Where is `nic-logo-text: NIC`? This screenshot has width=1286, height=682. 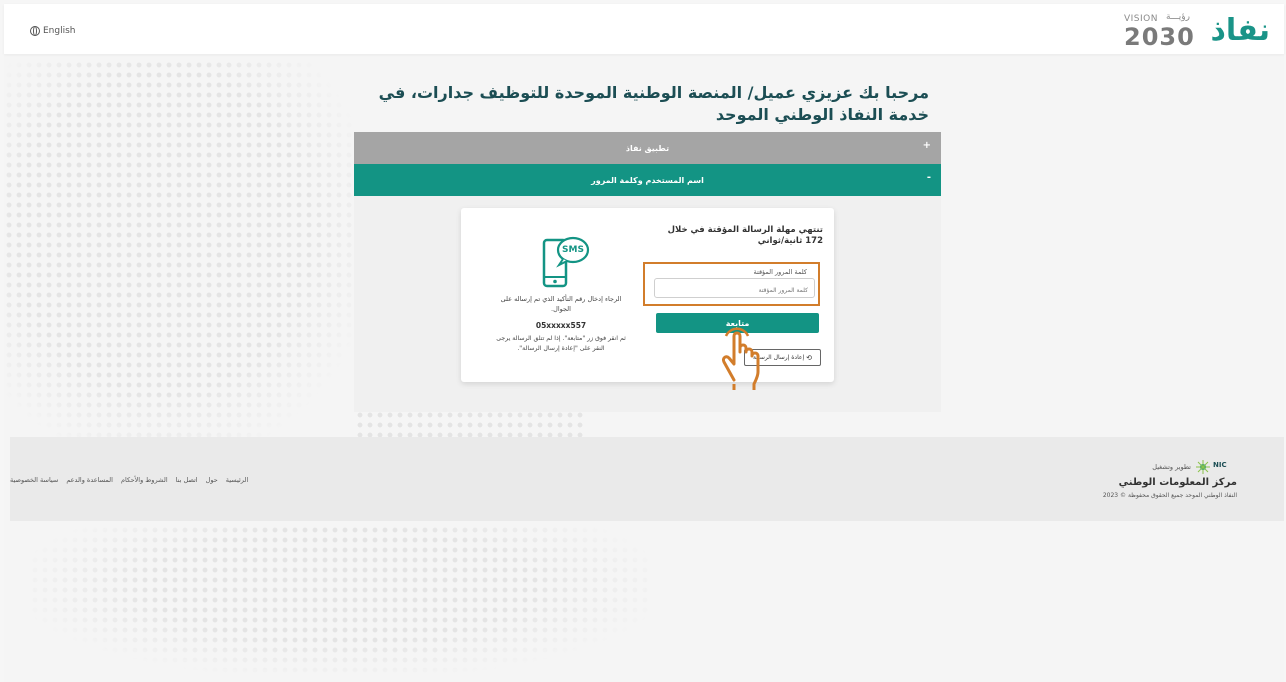 nic-logo-text: NIC is located at coordinates (1220, 465).